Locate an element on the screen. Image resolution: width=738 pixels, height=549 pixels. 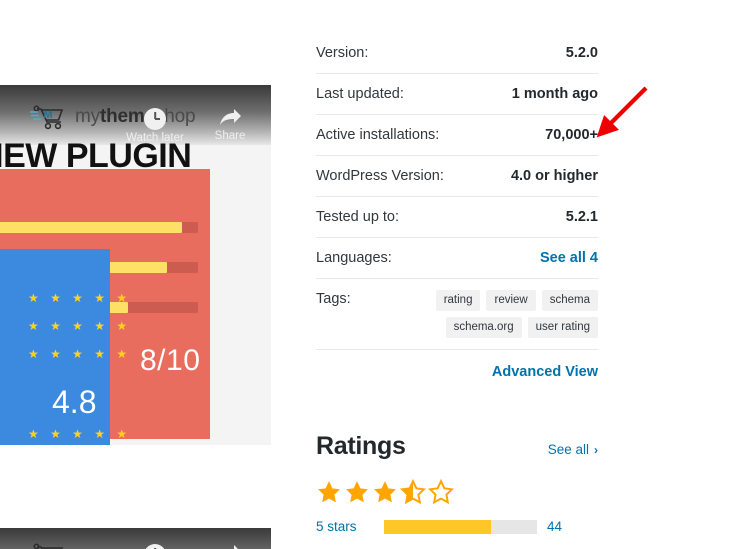
poster-star-line-4: ★ ★ ★ ★ ★ is located at coordinates (80, 434).